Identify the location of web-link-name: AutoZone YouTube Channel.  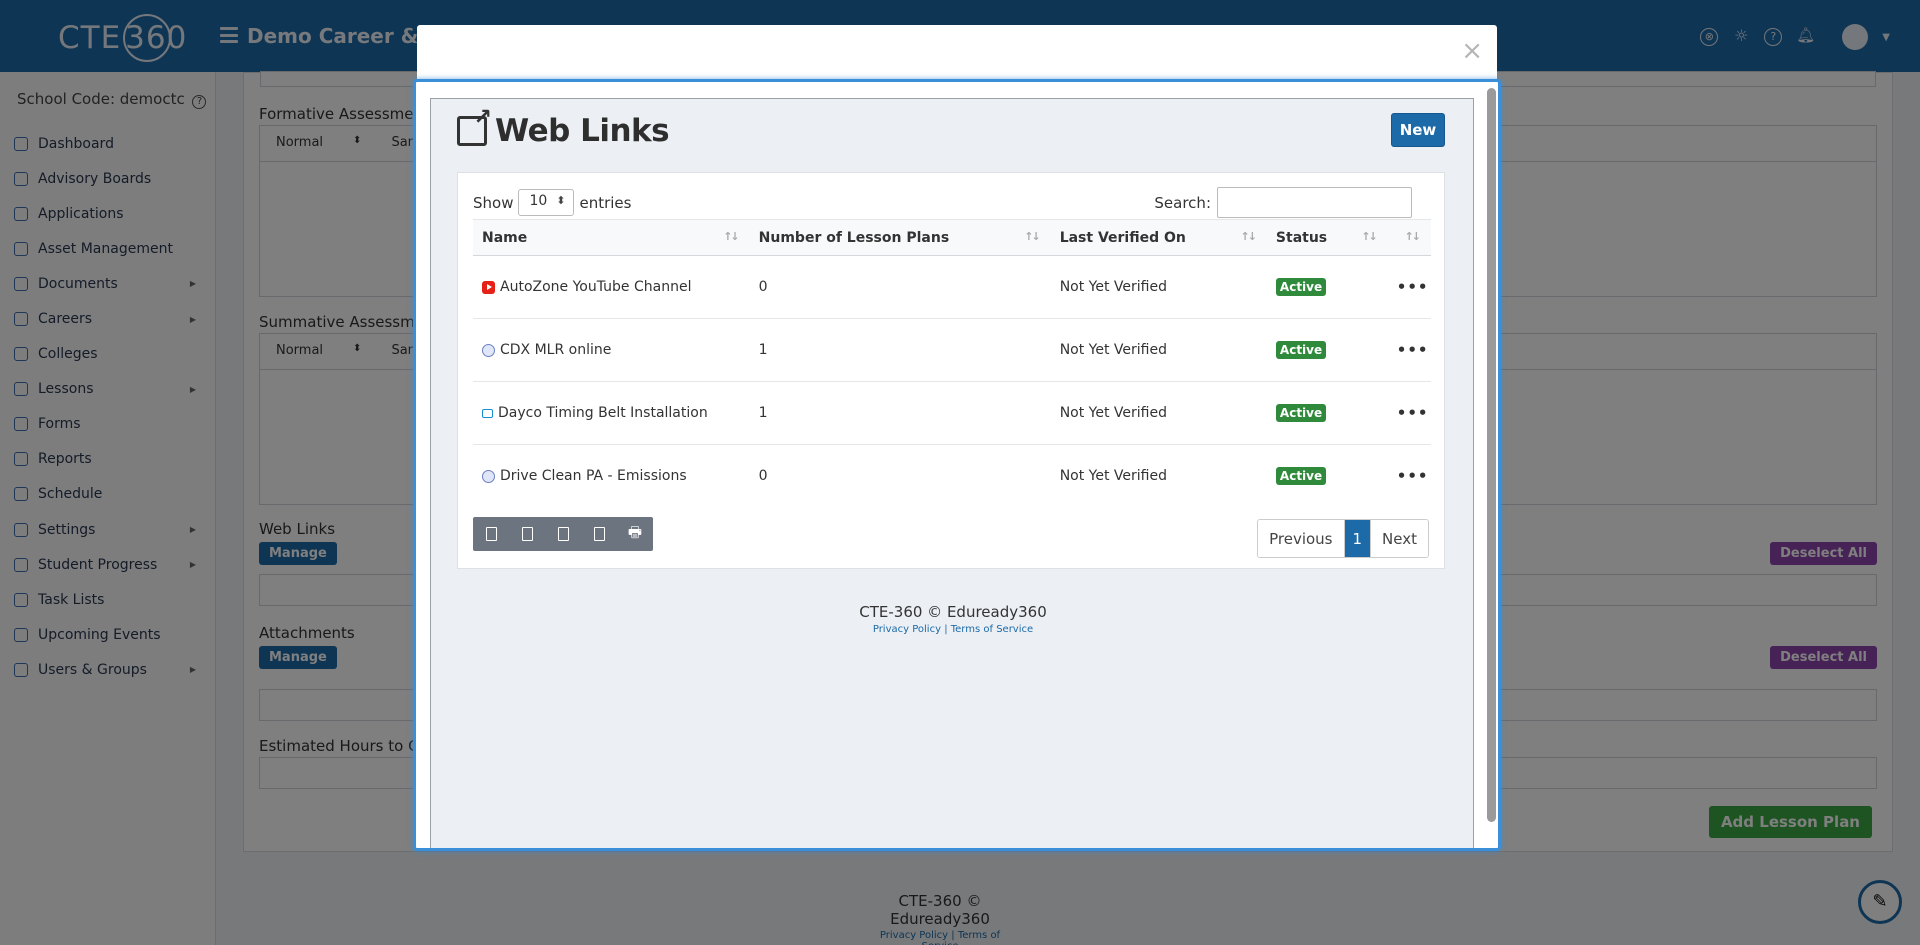
(595, 287).